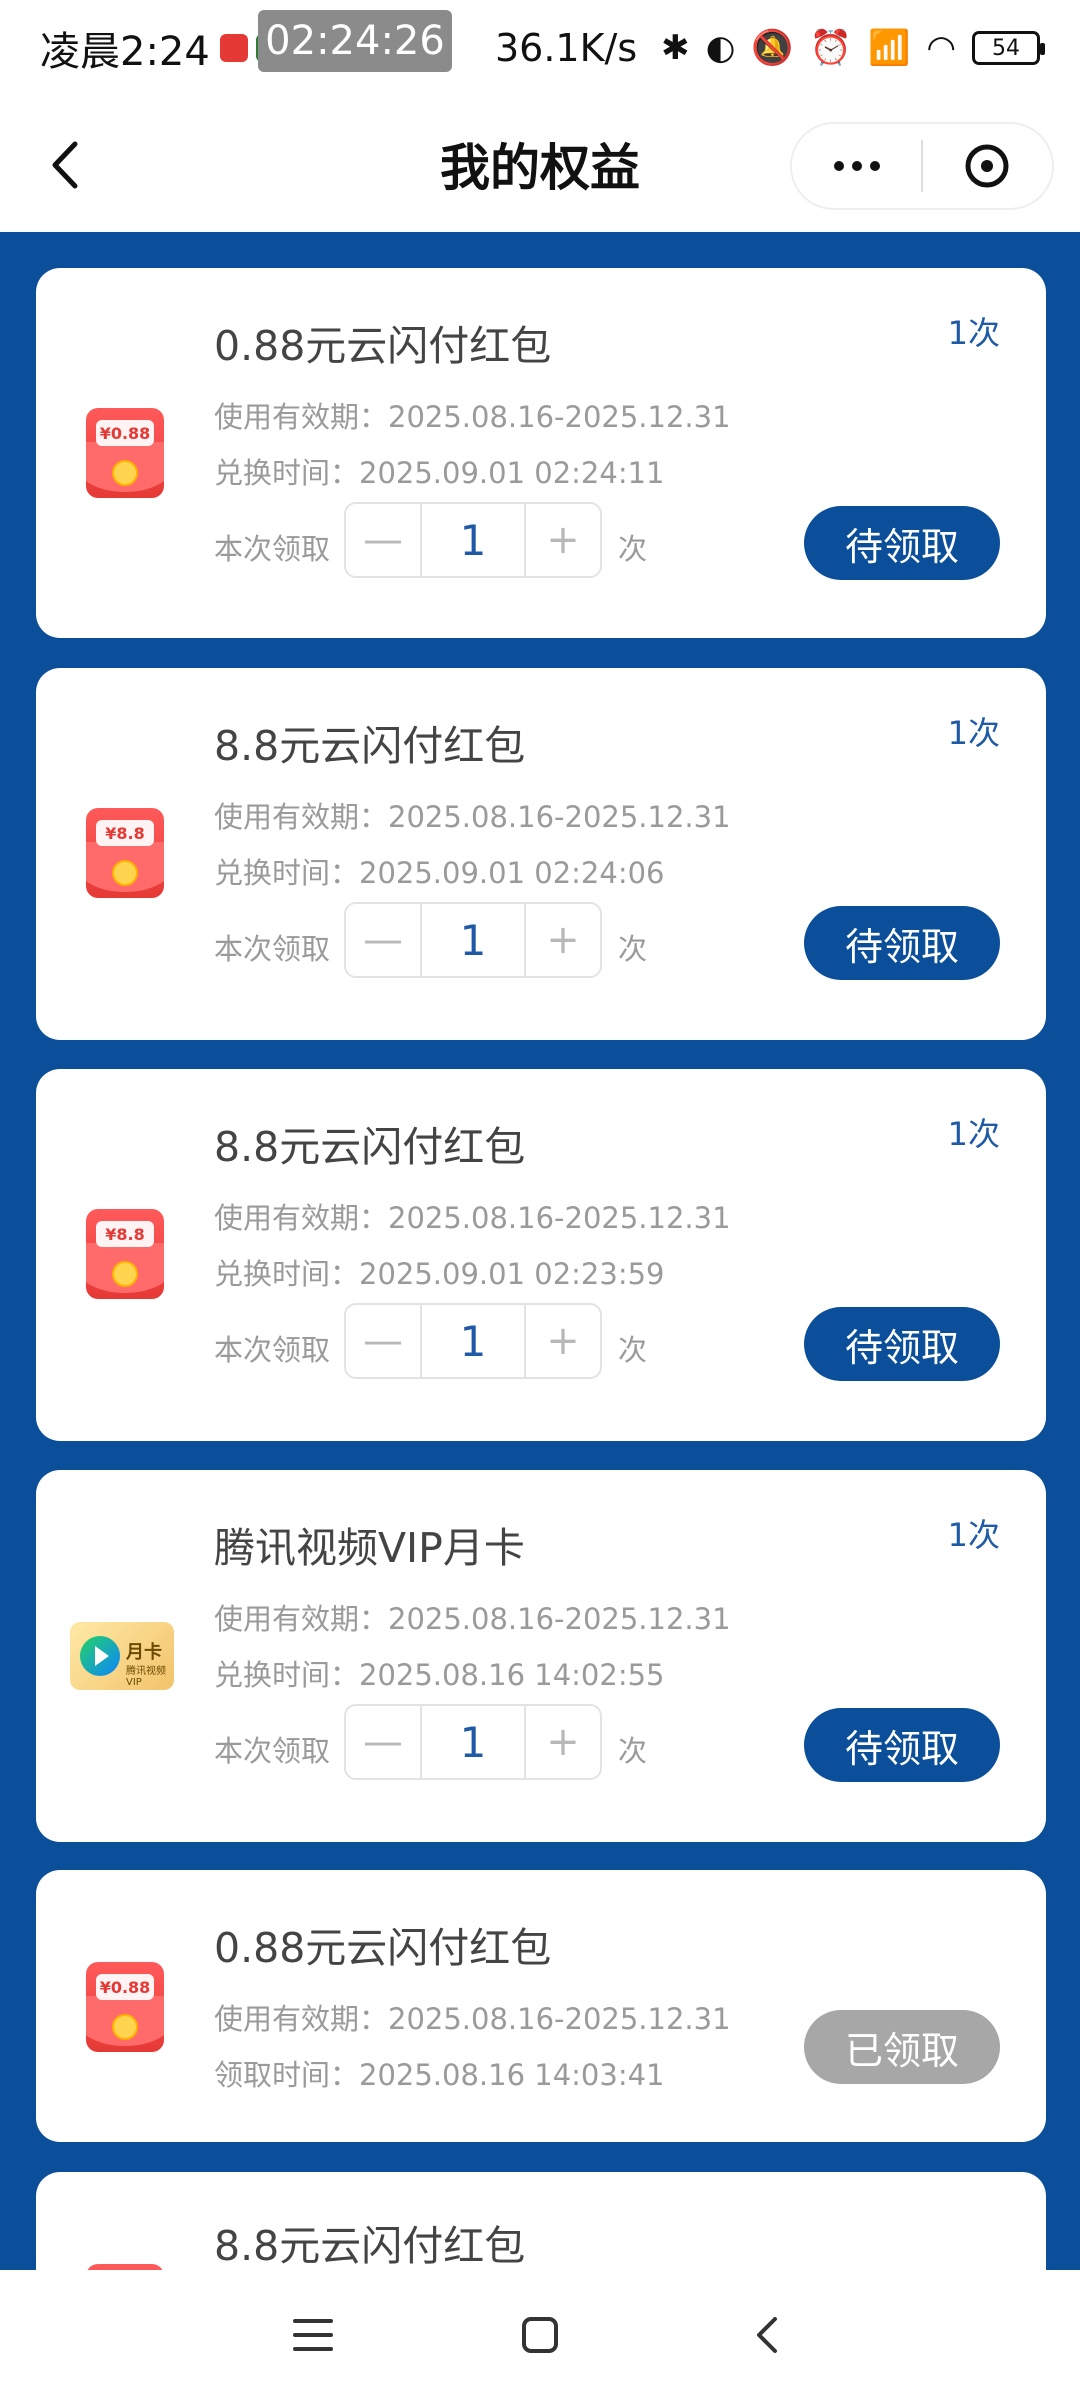  Describe the element at coordinates (144, 1652) in the screenshot. I see `vip-card-label: 月卡` at that location.